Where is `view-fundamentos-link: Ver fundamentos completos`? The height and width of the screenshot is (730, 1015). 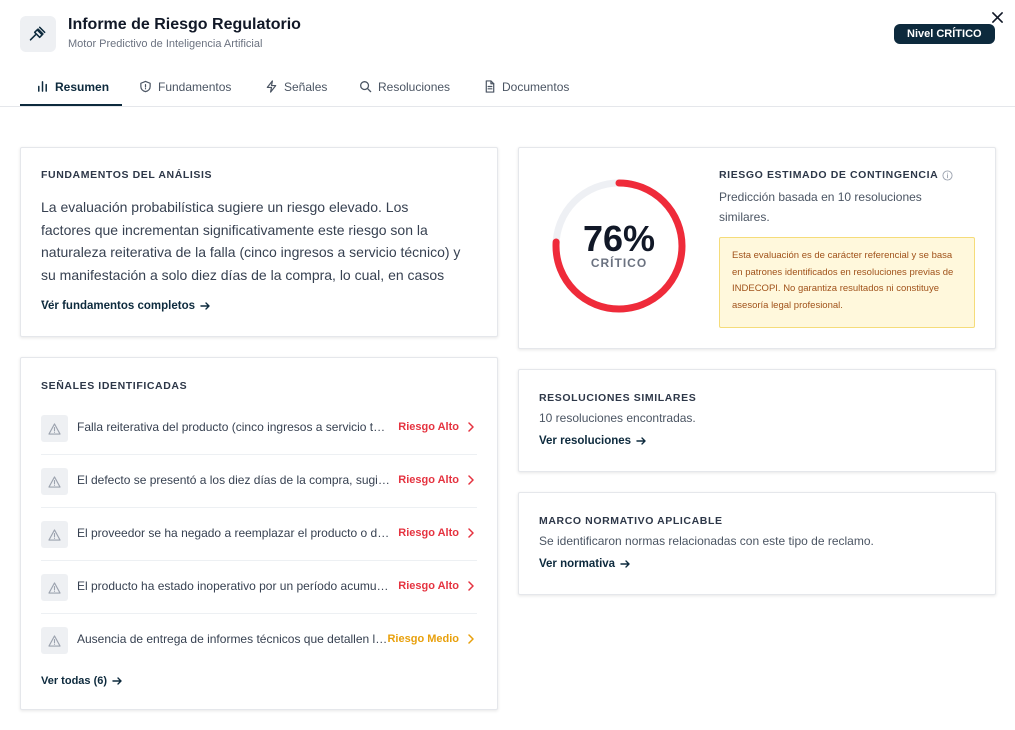 view-fundamentos-link: Ver fundamentos completos is located at coordinates (125, 306).